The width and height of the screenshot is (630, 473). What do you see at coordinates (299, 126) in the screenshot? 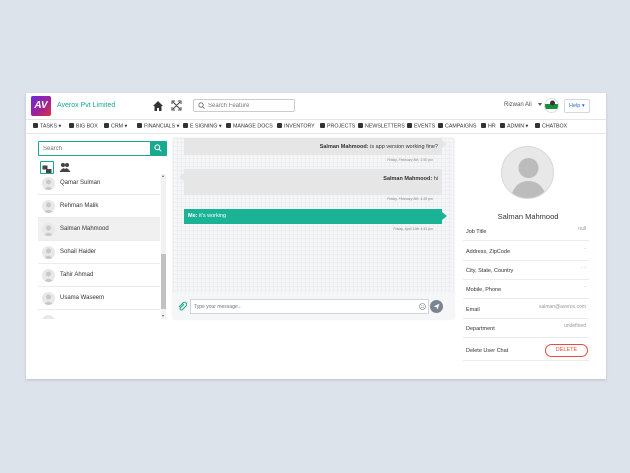
I see `menu-inventory-label: INVENTORY` at bounding box center [299, 126].